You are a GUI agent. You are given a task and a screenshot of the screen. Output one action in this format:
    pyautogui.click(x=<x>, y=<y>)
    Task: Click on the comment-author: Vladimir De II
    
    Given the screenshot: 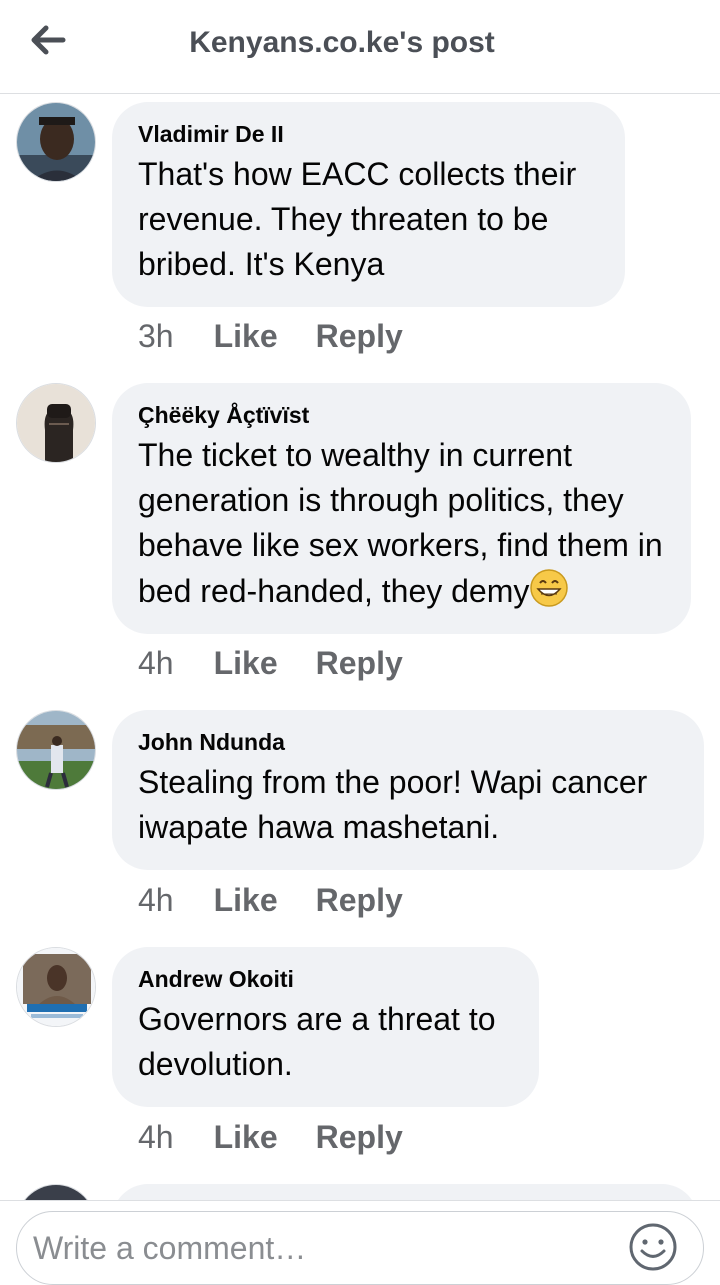 What is the action you would take?
    pyautogui.click(x=368, y=134)
    